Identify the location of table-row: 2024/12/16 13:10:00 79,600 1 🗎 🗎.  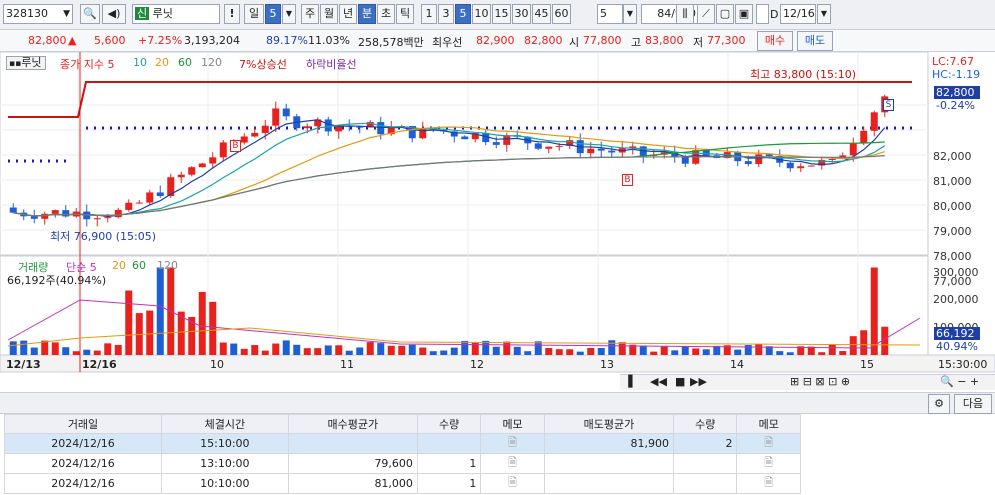
(402, 463).